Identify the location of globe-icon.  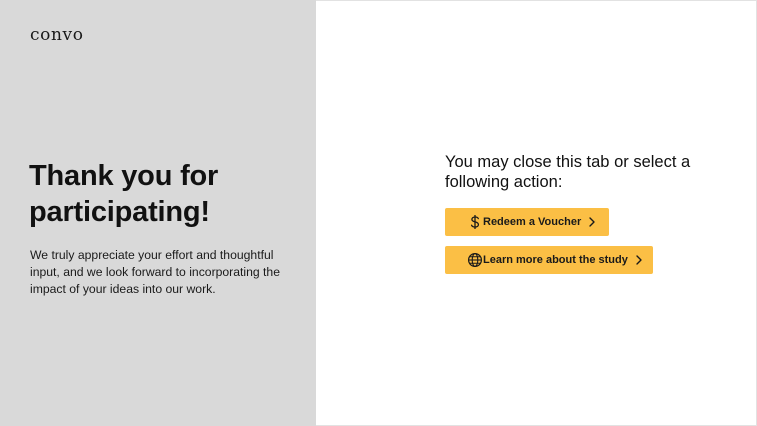
(475, 260).